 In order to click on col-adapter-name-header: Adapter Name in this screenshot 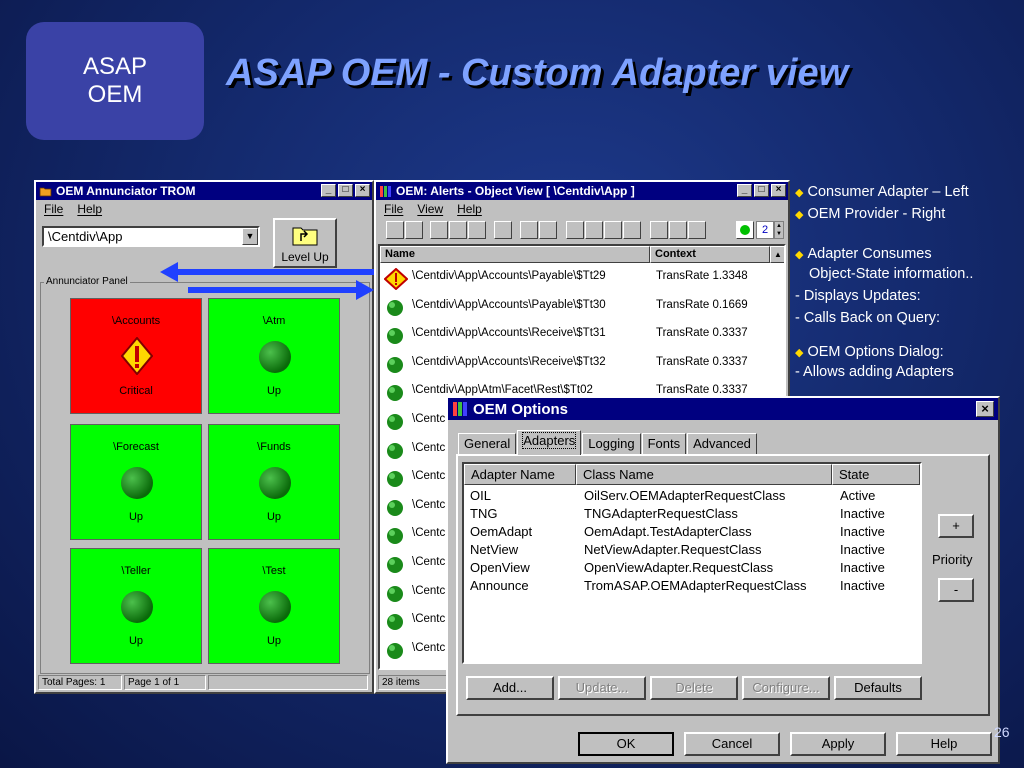, I will do `click(520, 474)`.